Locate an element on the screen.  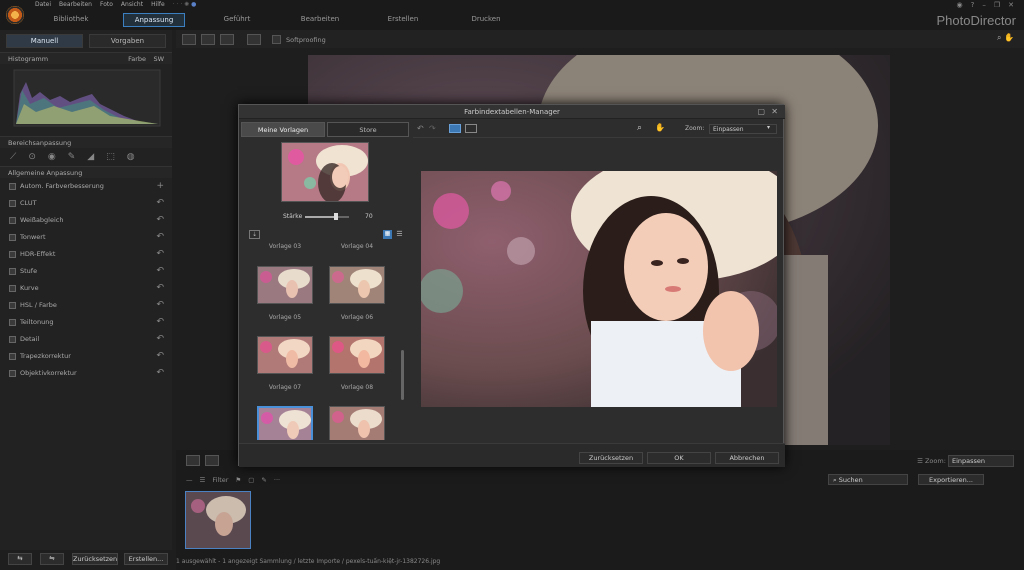
pan-hand-icon: ✋ is located at coordinates (660, 127).